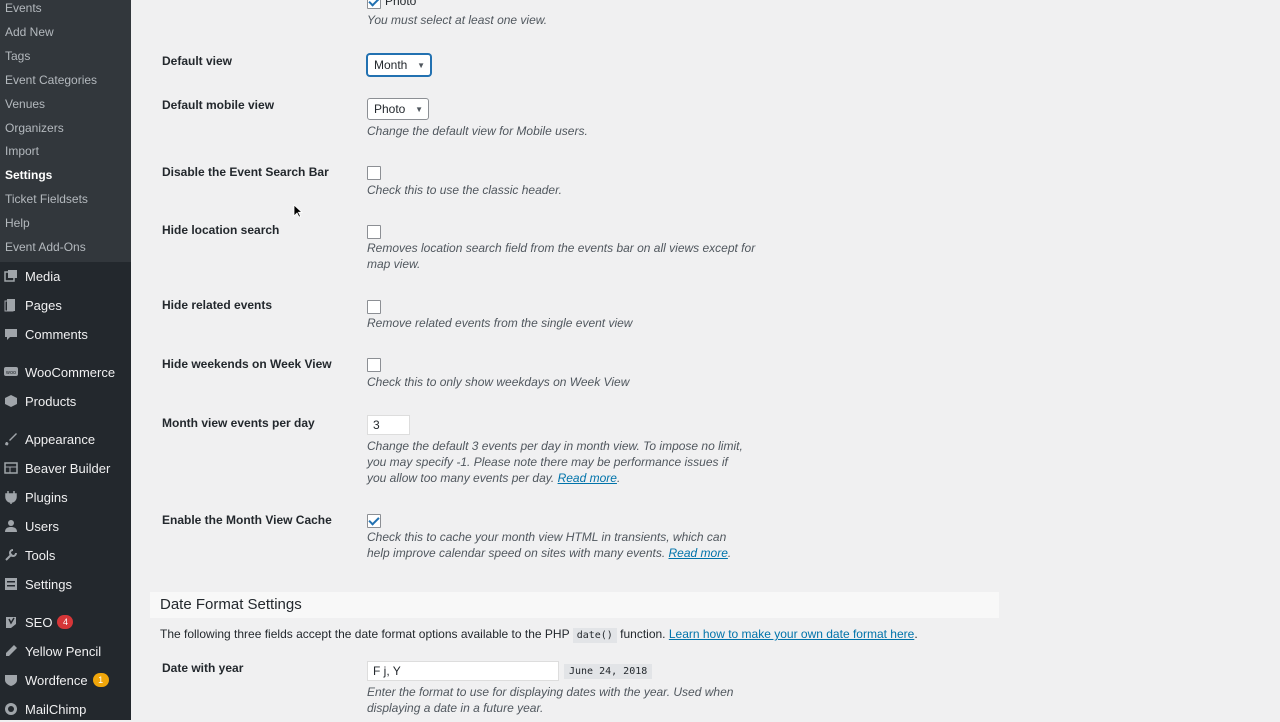  Describe the element at coordinates (457, 20) in the screenshot. I see `views-note: You must select at least one view.` at that location.